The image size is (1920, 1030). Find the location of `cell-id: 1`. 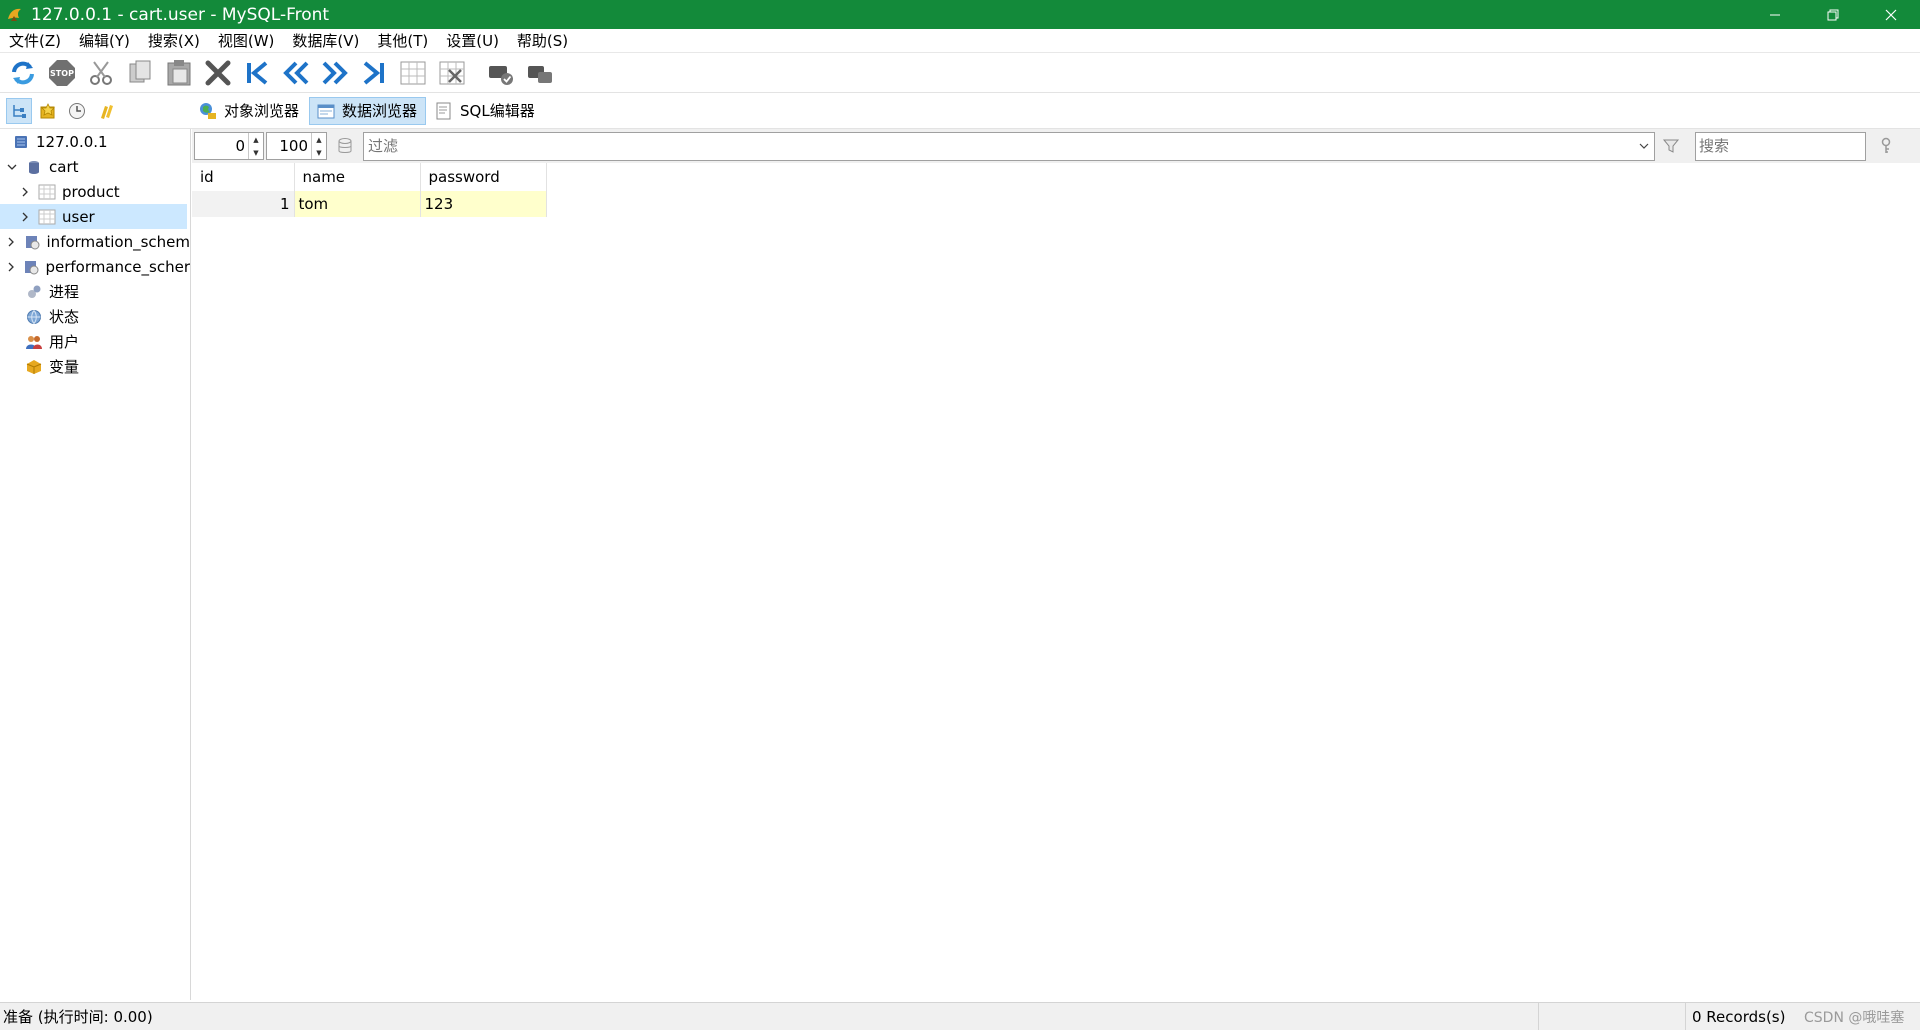

cell-id: 1 is located at coordinates (243, 204).